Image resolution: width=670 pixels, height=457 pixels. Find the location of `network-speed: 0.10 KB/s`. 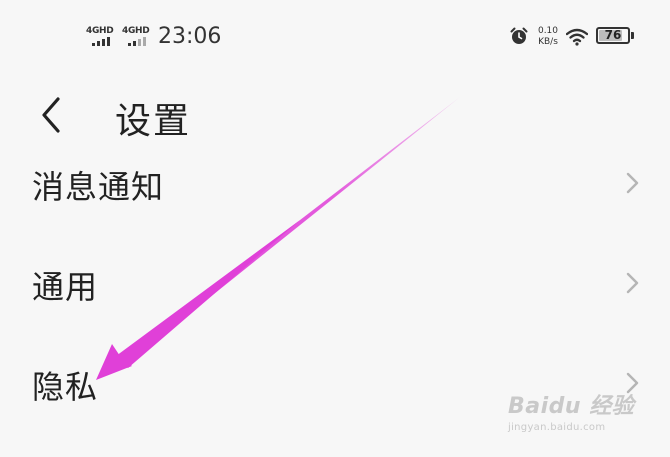

network-speed: 0.10 KB/s is located at coordinates (548, 37).